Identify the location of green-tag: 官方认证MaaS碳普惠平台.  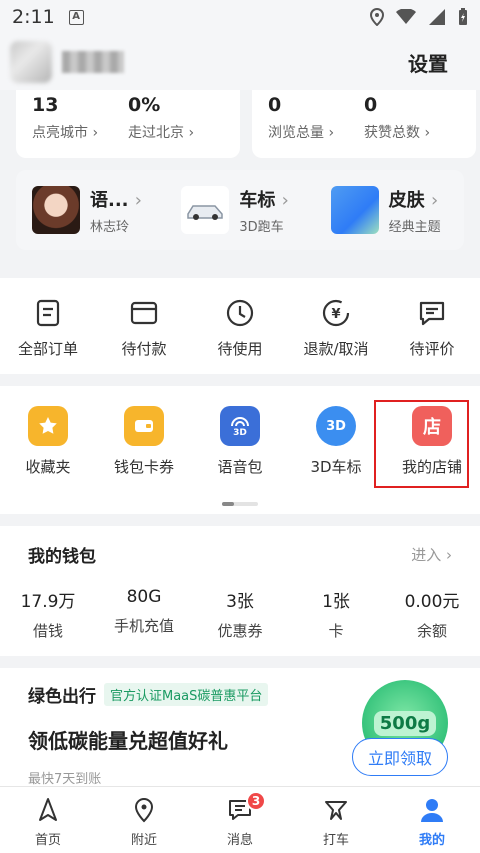
(186, 694).